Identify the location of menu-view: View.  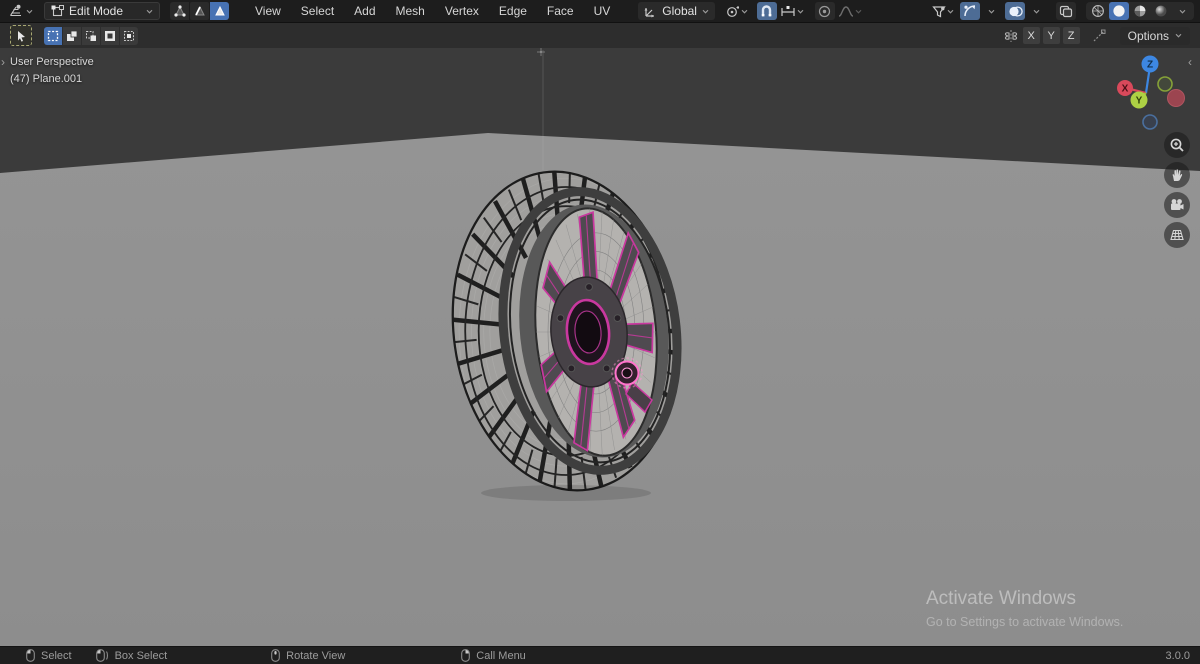
(268, 11).